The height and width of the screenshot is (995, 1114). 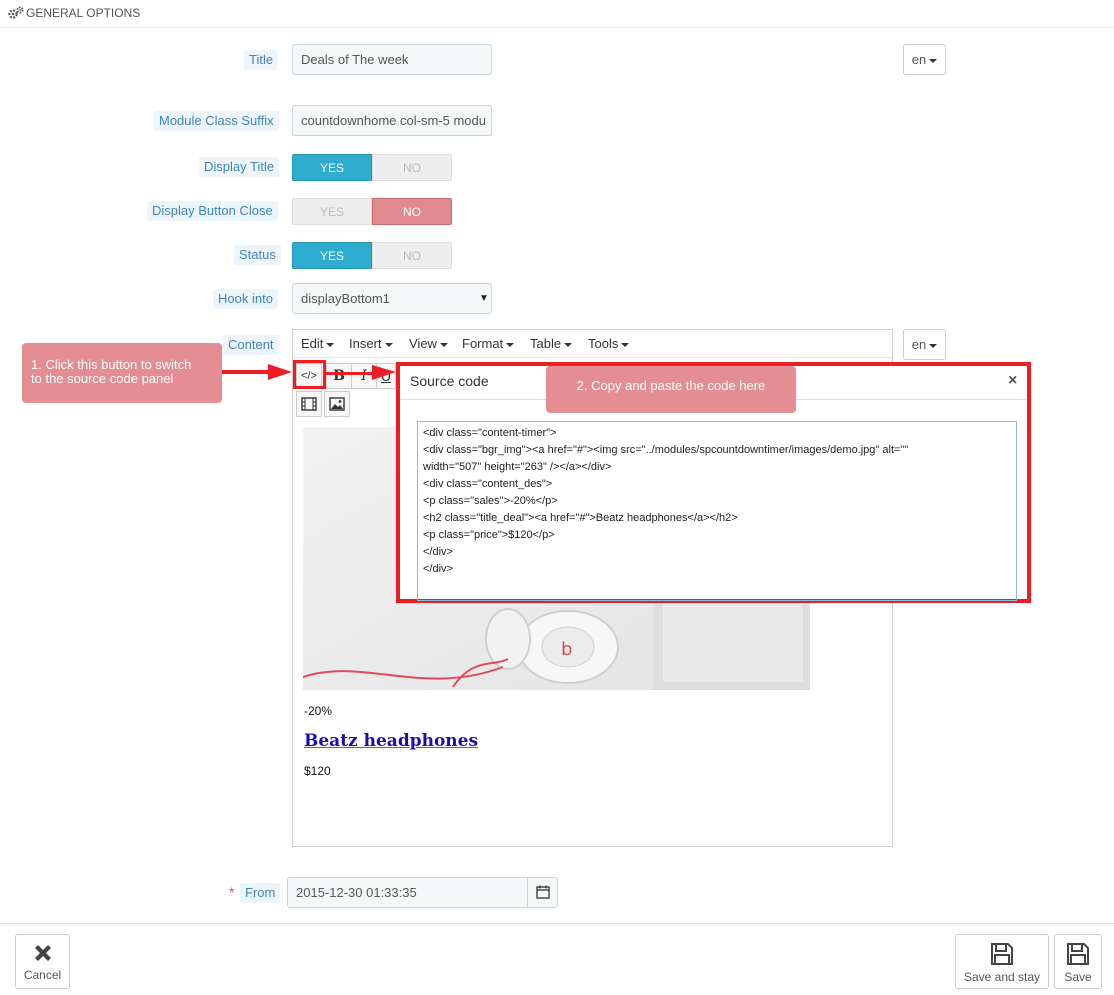 What do you see at coordinates (361, 372) in the screenshot?
I see `arrow-to-dialog` at bounding box center [361, 372].